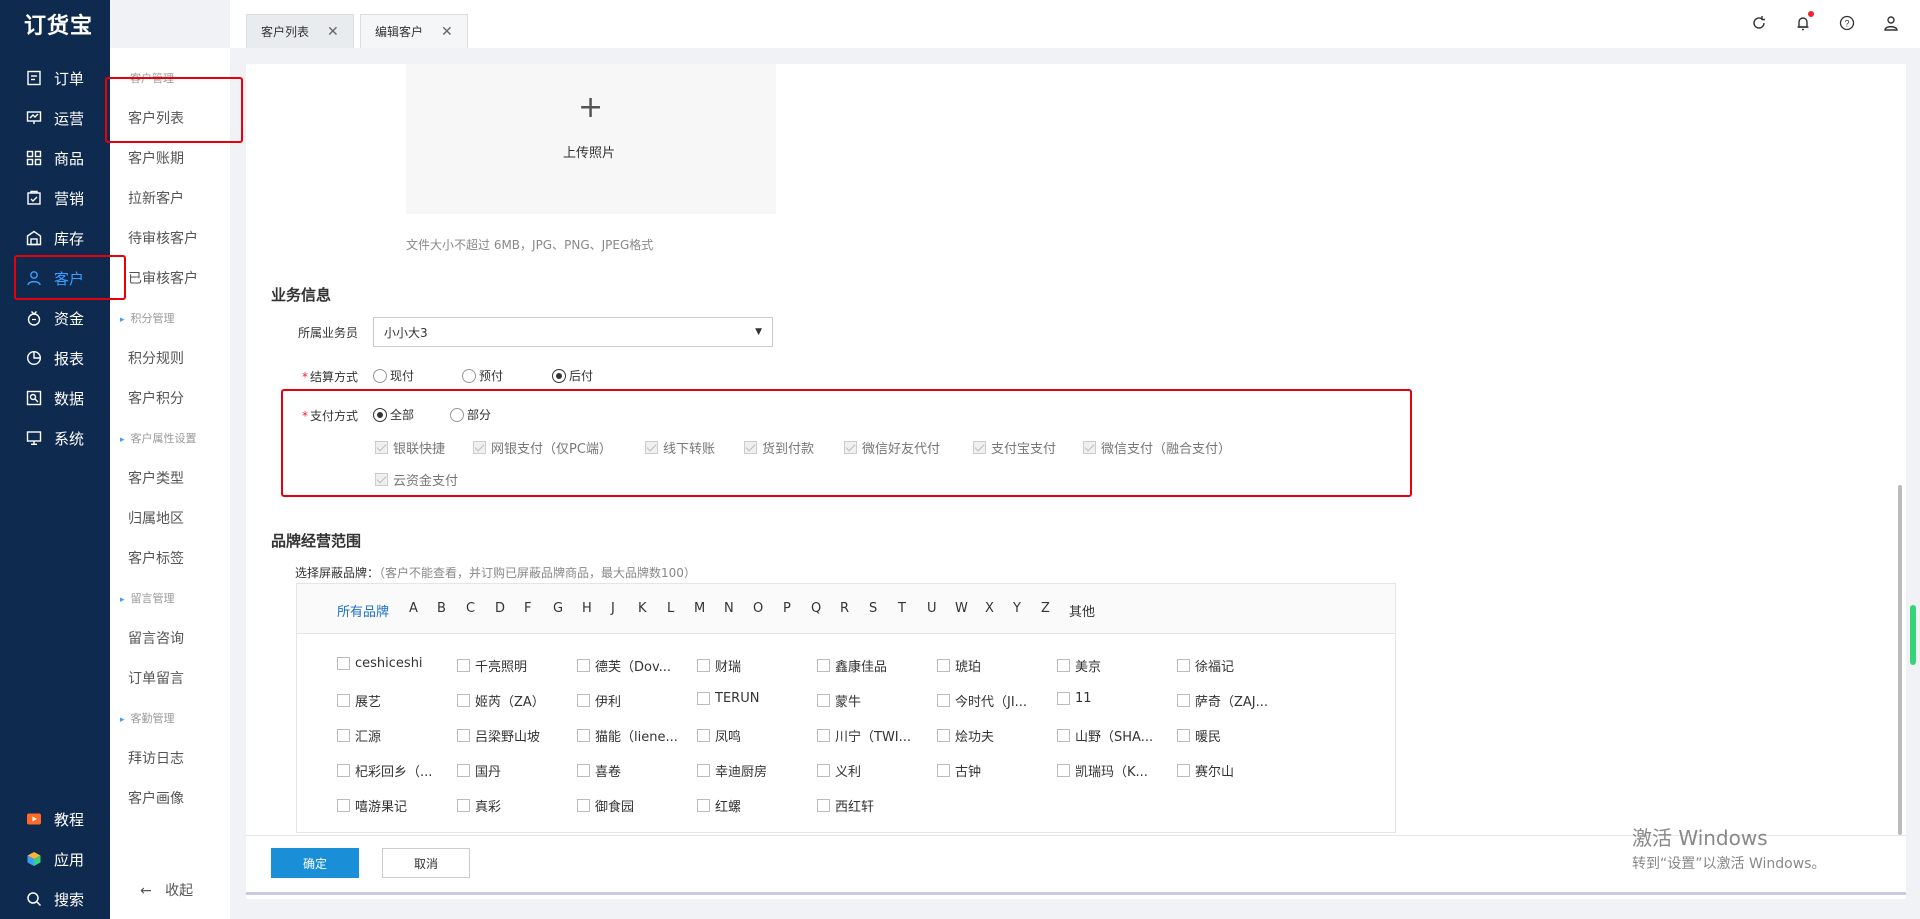 This screenshot has width=1920, height=919. What do you see at coordinates (670, 608) in the screenshot?
I see `letter-l: L` at bounding box center [670, 608].